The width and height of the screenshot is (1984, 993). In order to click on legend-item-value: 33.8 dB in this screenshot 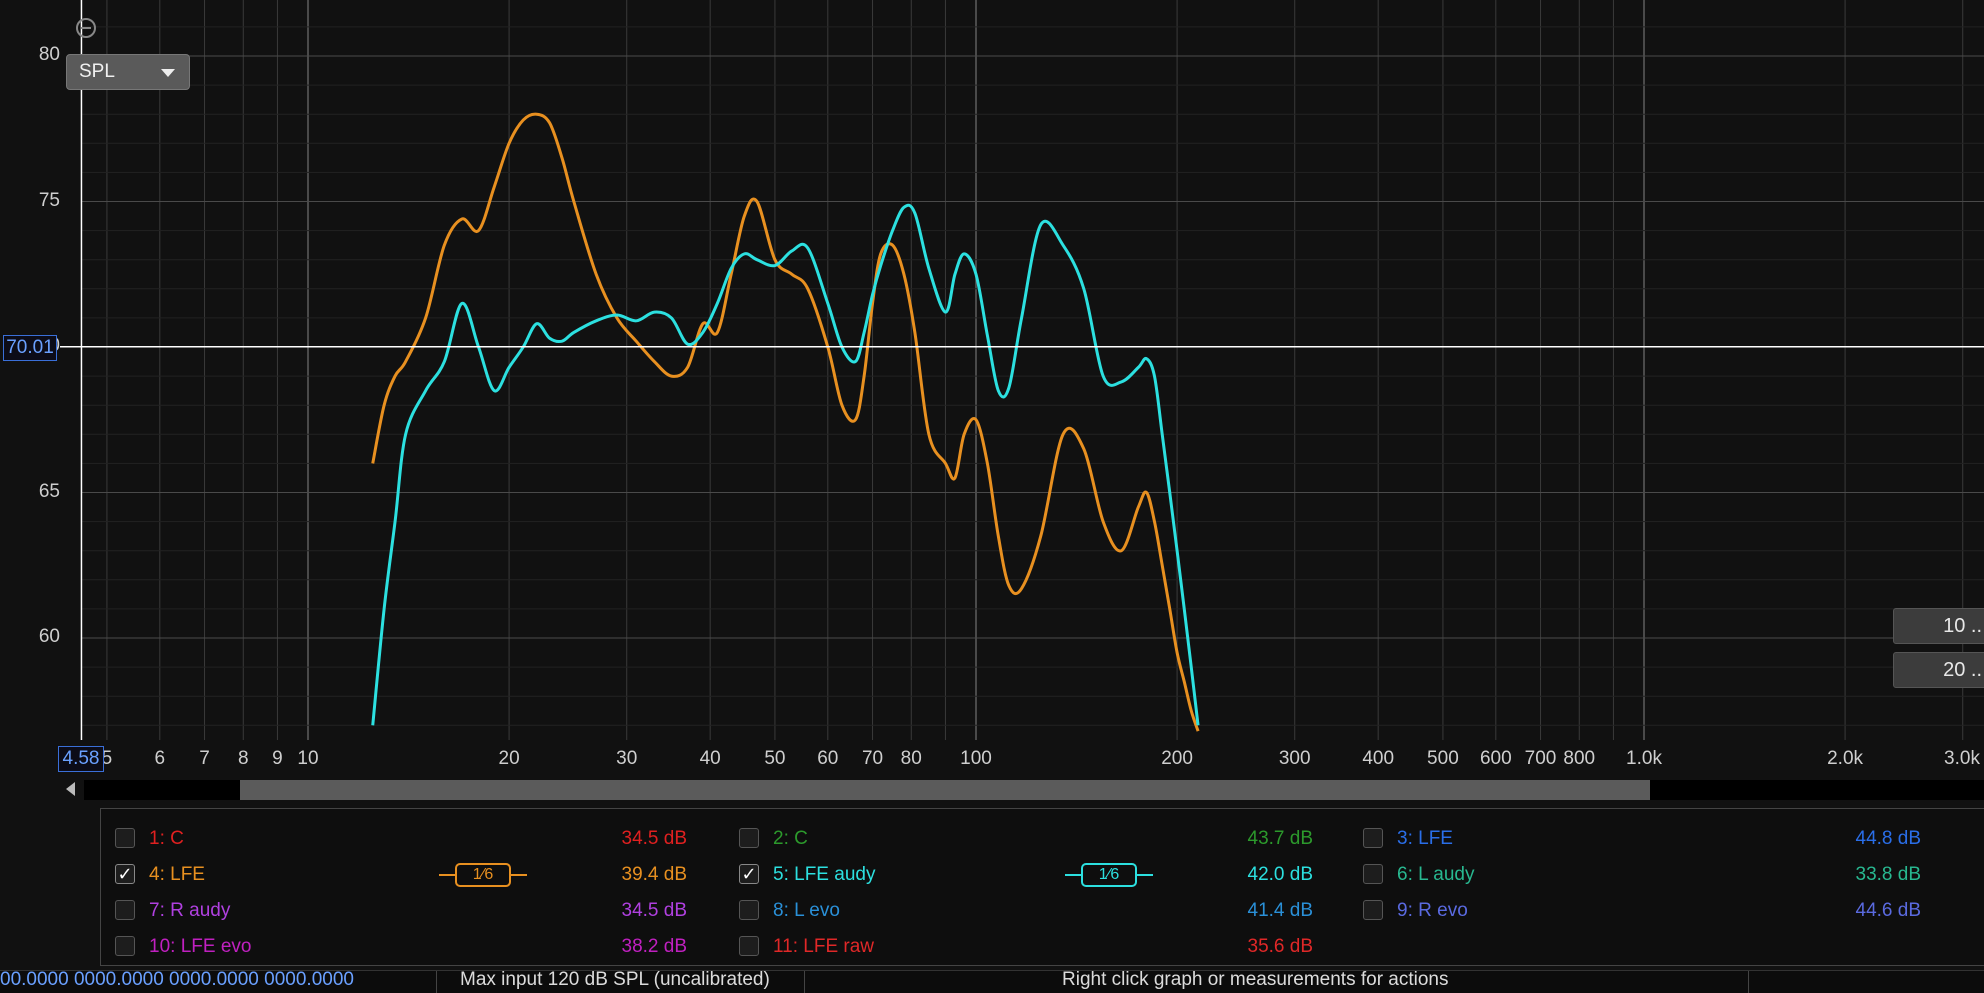, I will do `click(1888, 874)`.